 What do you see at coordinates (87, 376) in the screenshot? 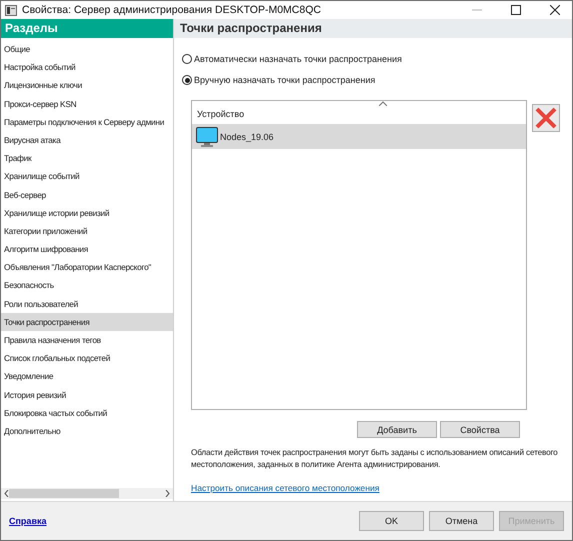
I see `sidebar-item: Уведомление` at bounding box center [87, 376].